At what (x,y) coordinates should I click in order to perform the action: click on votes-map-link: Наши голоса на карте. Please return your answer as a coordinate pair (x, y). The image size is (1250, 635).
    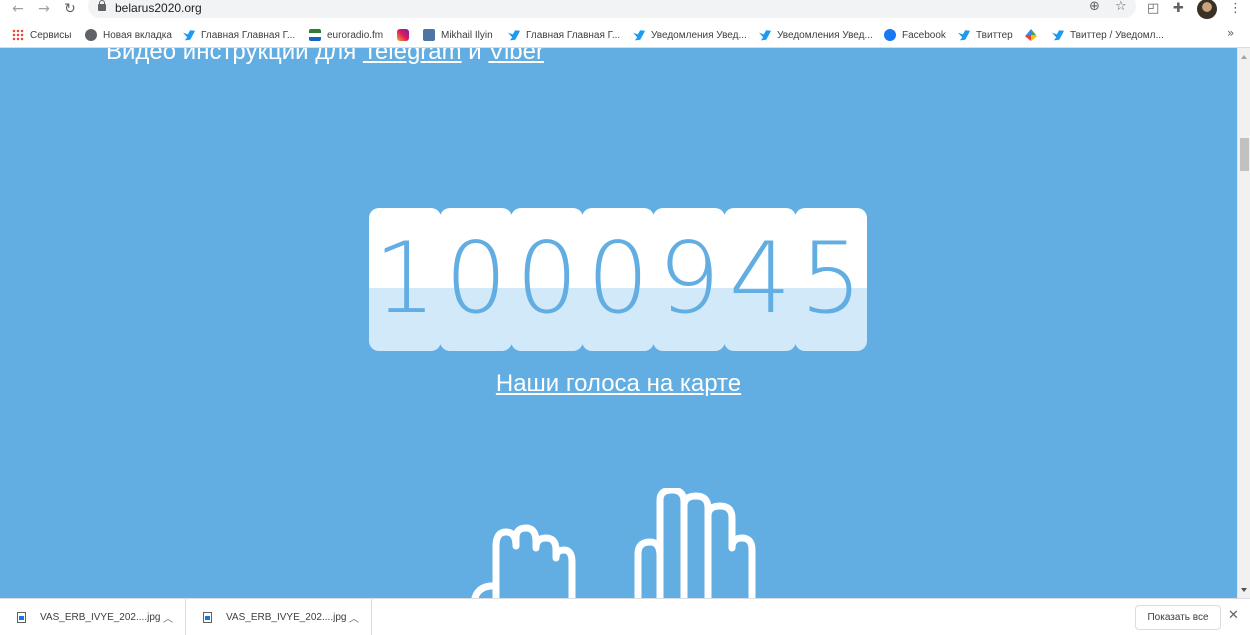
    Looking at the image, I should click on (618, 384).